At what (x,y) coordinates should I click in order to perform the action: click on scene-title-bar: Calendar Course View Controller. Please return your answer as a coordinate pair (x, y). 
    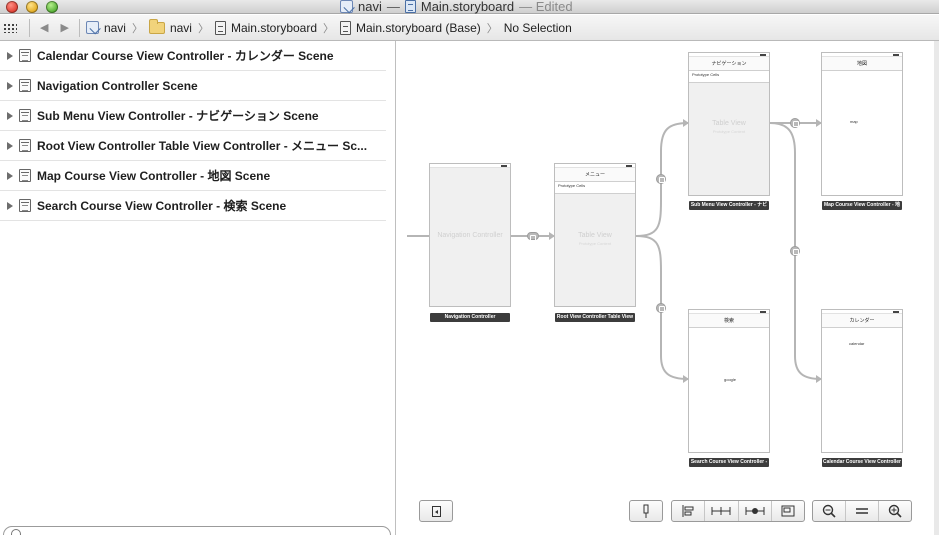
    Looking at the image, I should click on (862, 462).